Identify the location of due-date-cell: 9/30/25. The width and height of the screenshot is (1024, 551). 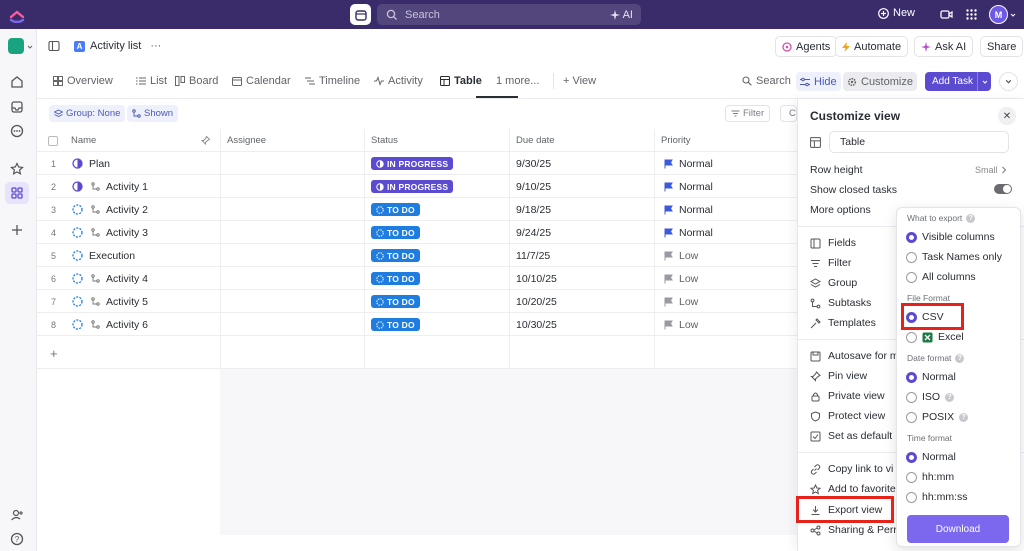
(533, 163).